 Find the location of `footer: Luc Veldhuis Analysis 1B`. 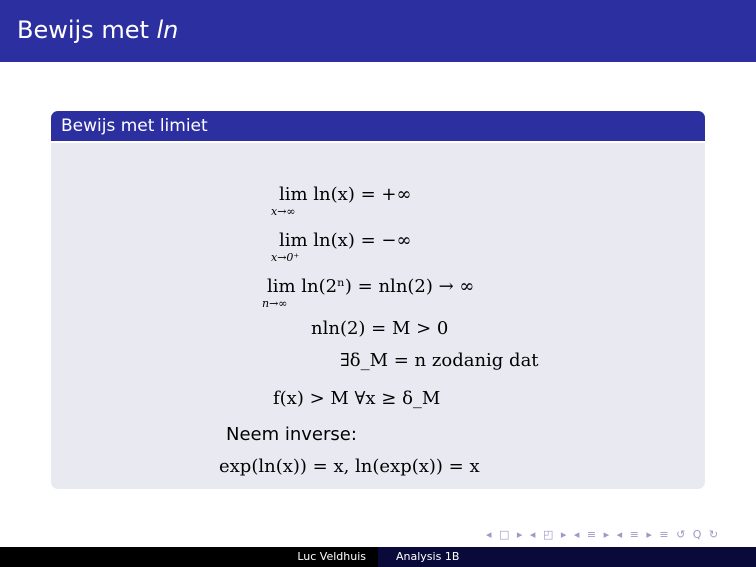

footer: Luc Veldhuis Analysis 1B is located at coordinates (378, 557).